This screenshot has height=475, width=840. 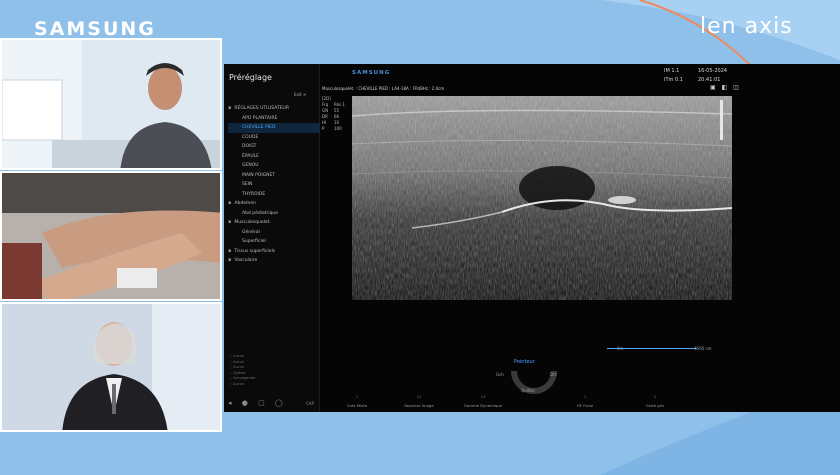 I want to click on preset-item-doigt: DOIGT, so click(x=274, y=147).